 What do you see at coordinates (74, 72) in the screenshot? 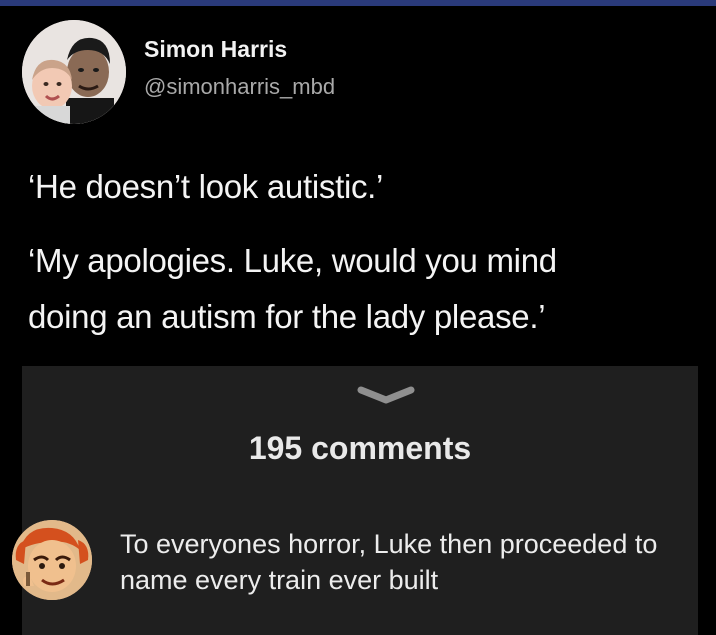
I see `profile-avatar` at bounding box center [74, 72].